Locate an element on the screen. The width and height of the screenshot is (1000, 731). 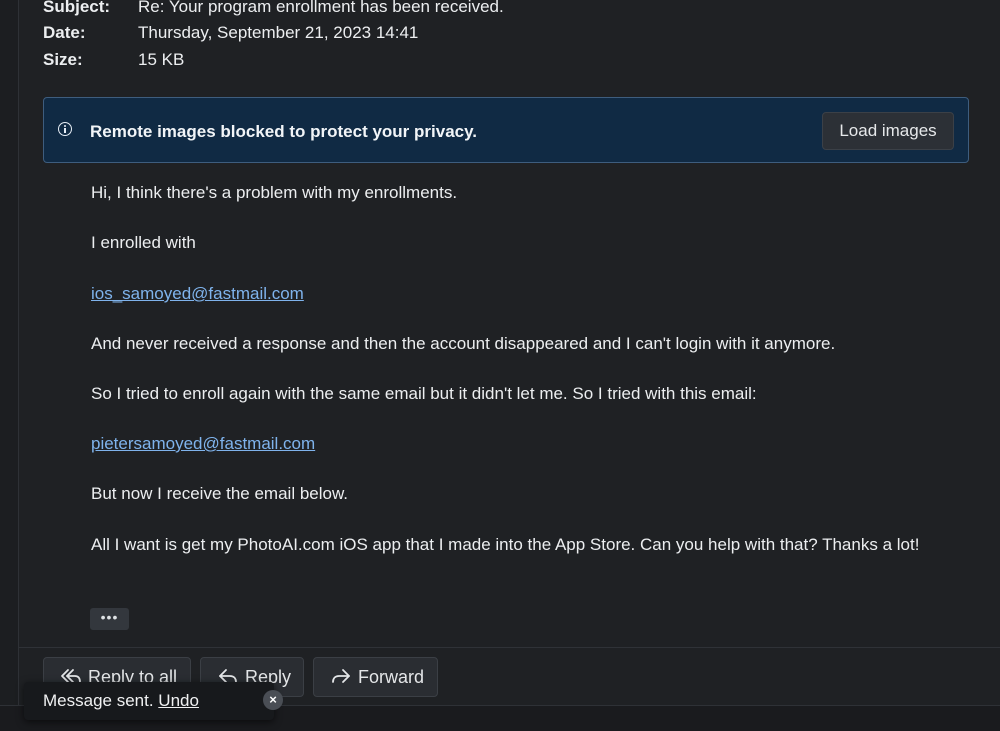
toast-message: Message sent. is located at coordinates (98, 700).